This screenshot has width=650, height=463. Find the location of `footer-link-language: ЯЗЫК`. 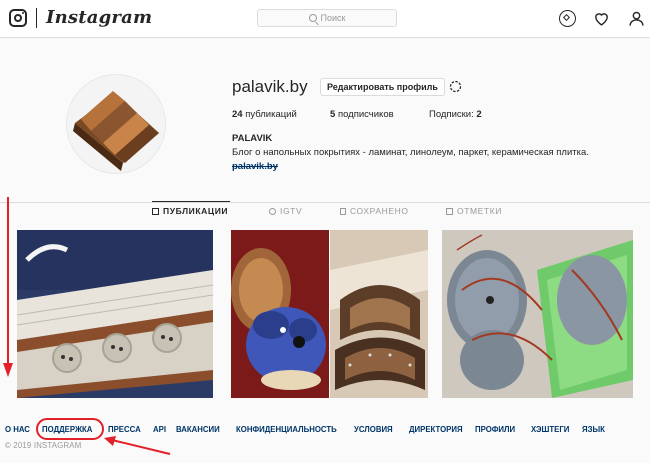

footer-link-language: ЯЗЫК is located at coordinates (593, 429).